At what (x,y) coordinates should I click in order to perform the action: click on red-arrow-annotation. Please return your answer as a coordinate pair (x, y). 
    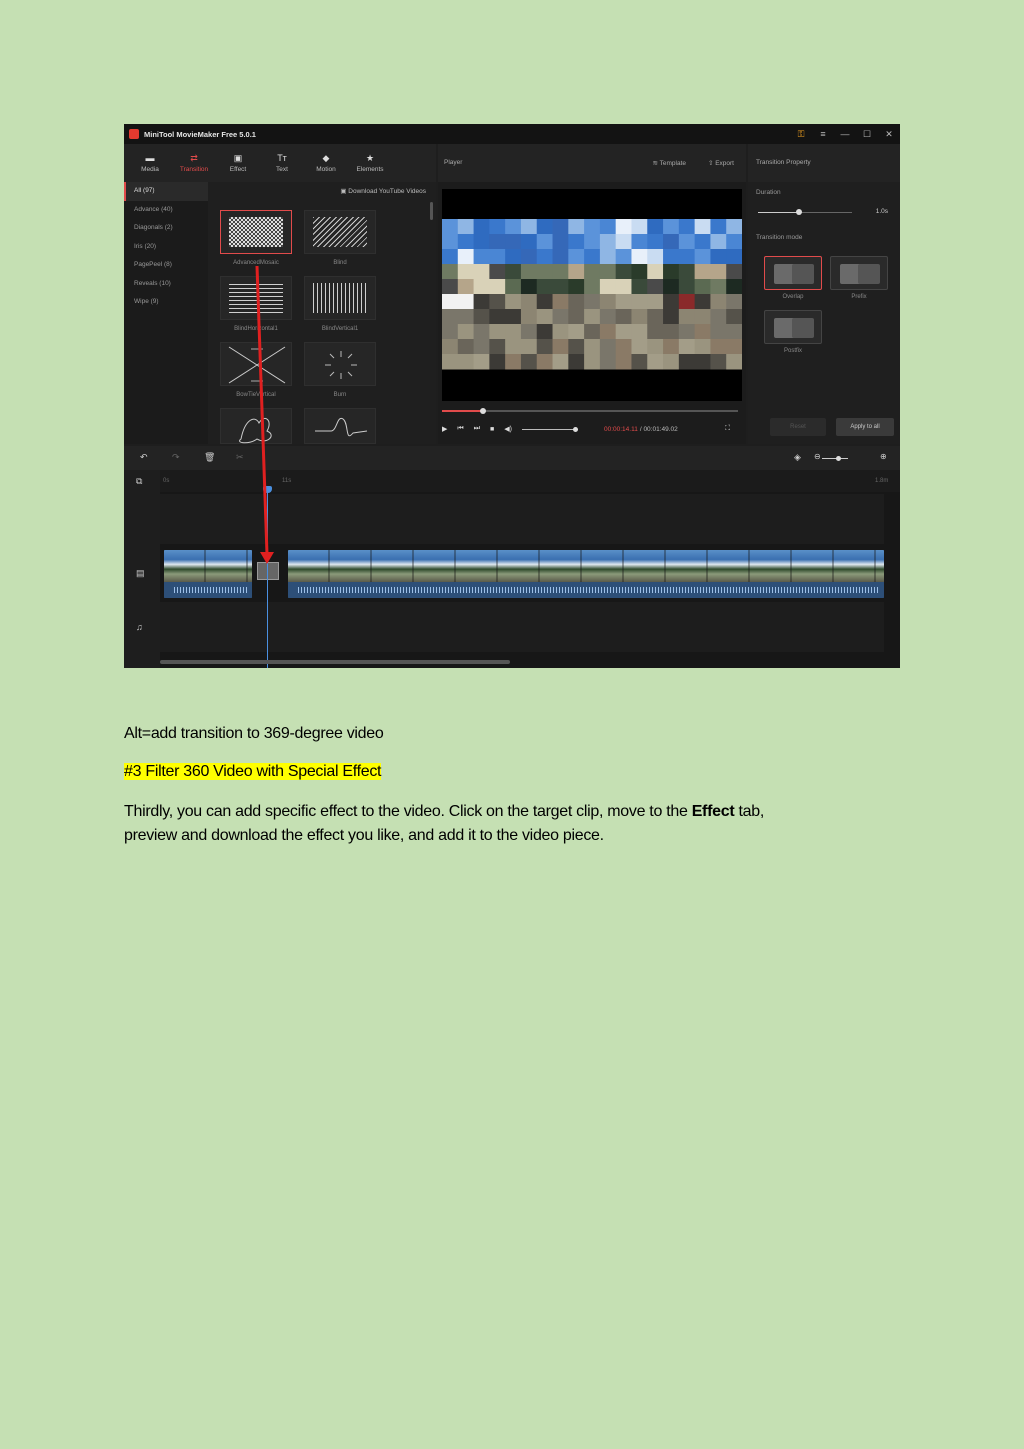
    Looking at the image, I should click on (264, 414).